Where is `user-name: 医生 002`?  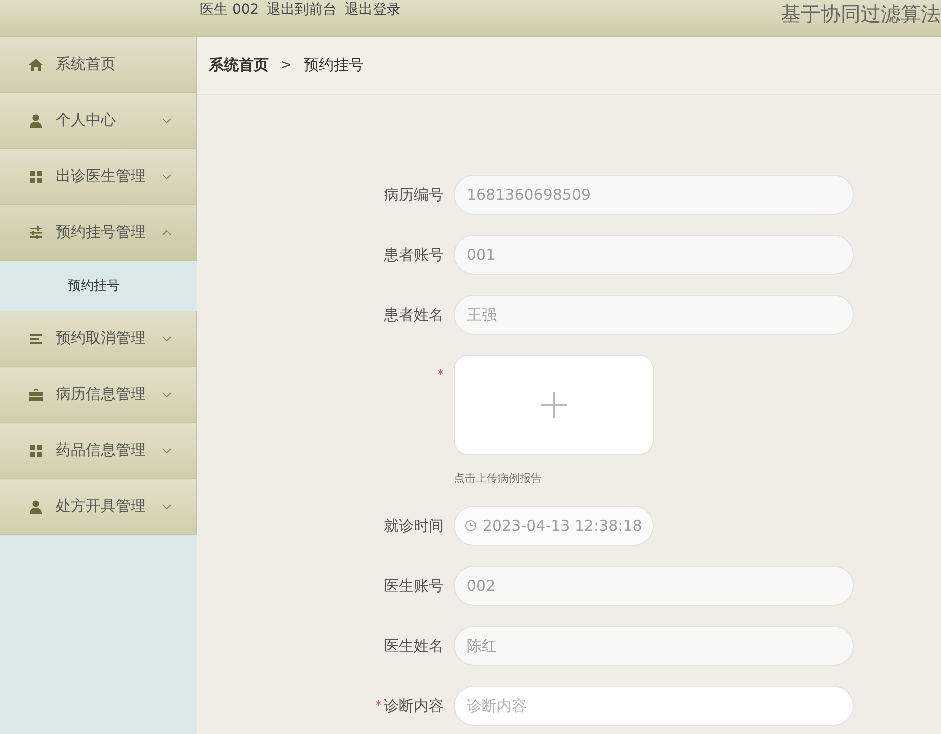
user-name: 医生 002 is located at coordinates (230, 10).